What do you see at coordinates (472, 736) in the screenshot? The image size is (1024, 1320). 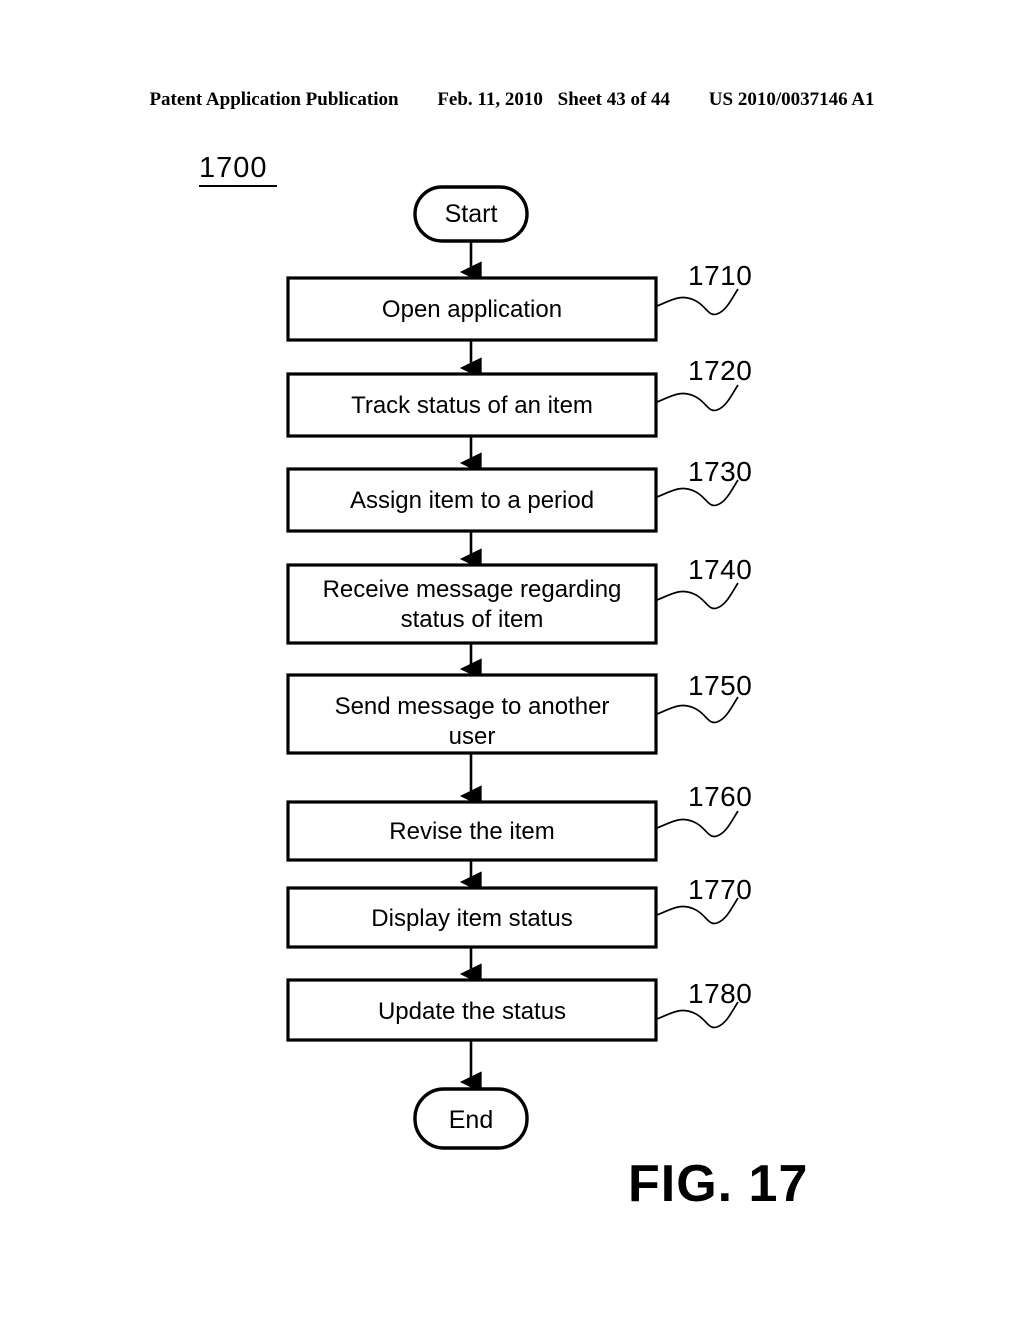 I see `flow-node-1750-label-line2: user` at bounding box center [472, 736].